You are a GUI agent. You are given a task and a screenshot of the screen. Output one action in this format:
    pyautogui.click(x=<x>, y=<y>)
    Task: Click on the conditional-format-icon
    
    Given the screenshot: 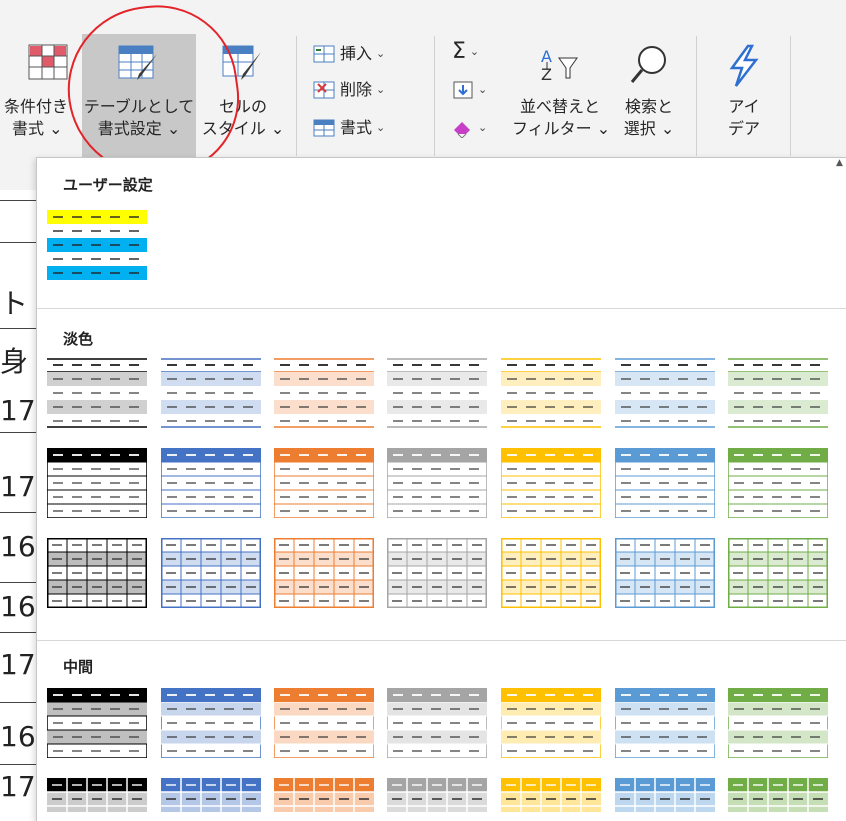 What is the action you would take?
    pyautogui.click(x=50, y=67)
    